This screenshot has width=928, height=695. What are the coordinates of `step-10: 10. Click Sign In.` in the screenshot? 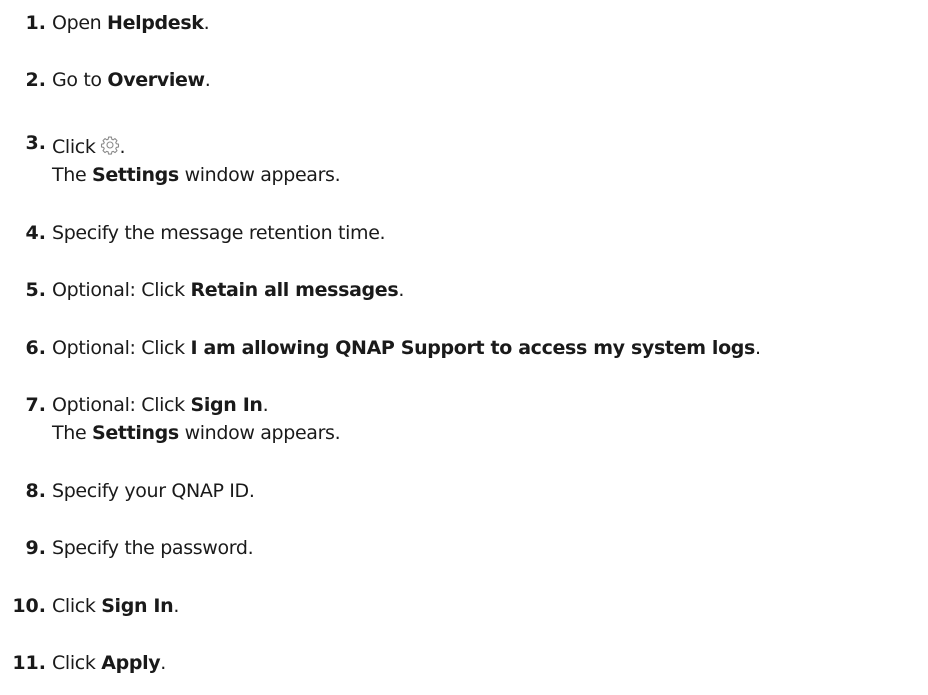 It's located at (464, 606).